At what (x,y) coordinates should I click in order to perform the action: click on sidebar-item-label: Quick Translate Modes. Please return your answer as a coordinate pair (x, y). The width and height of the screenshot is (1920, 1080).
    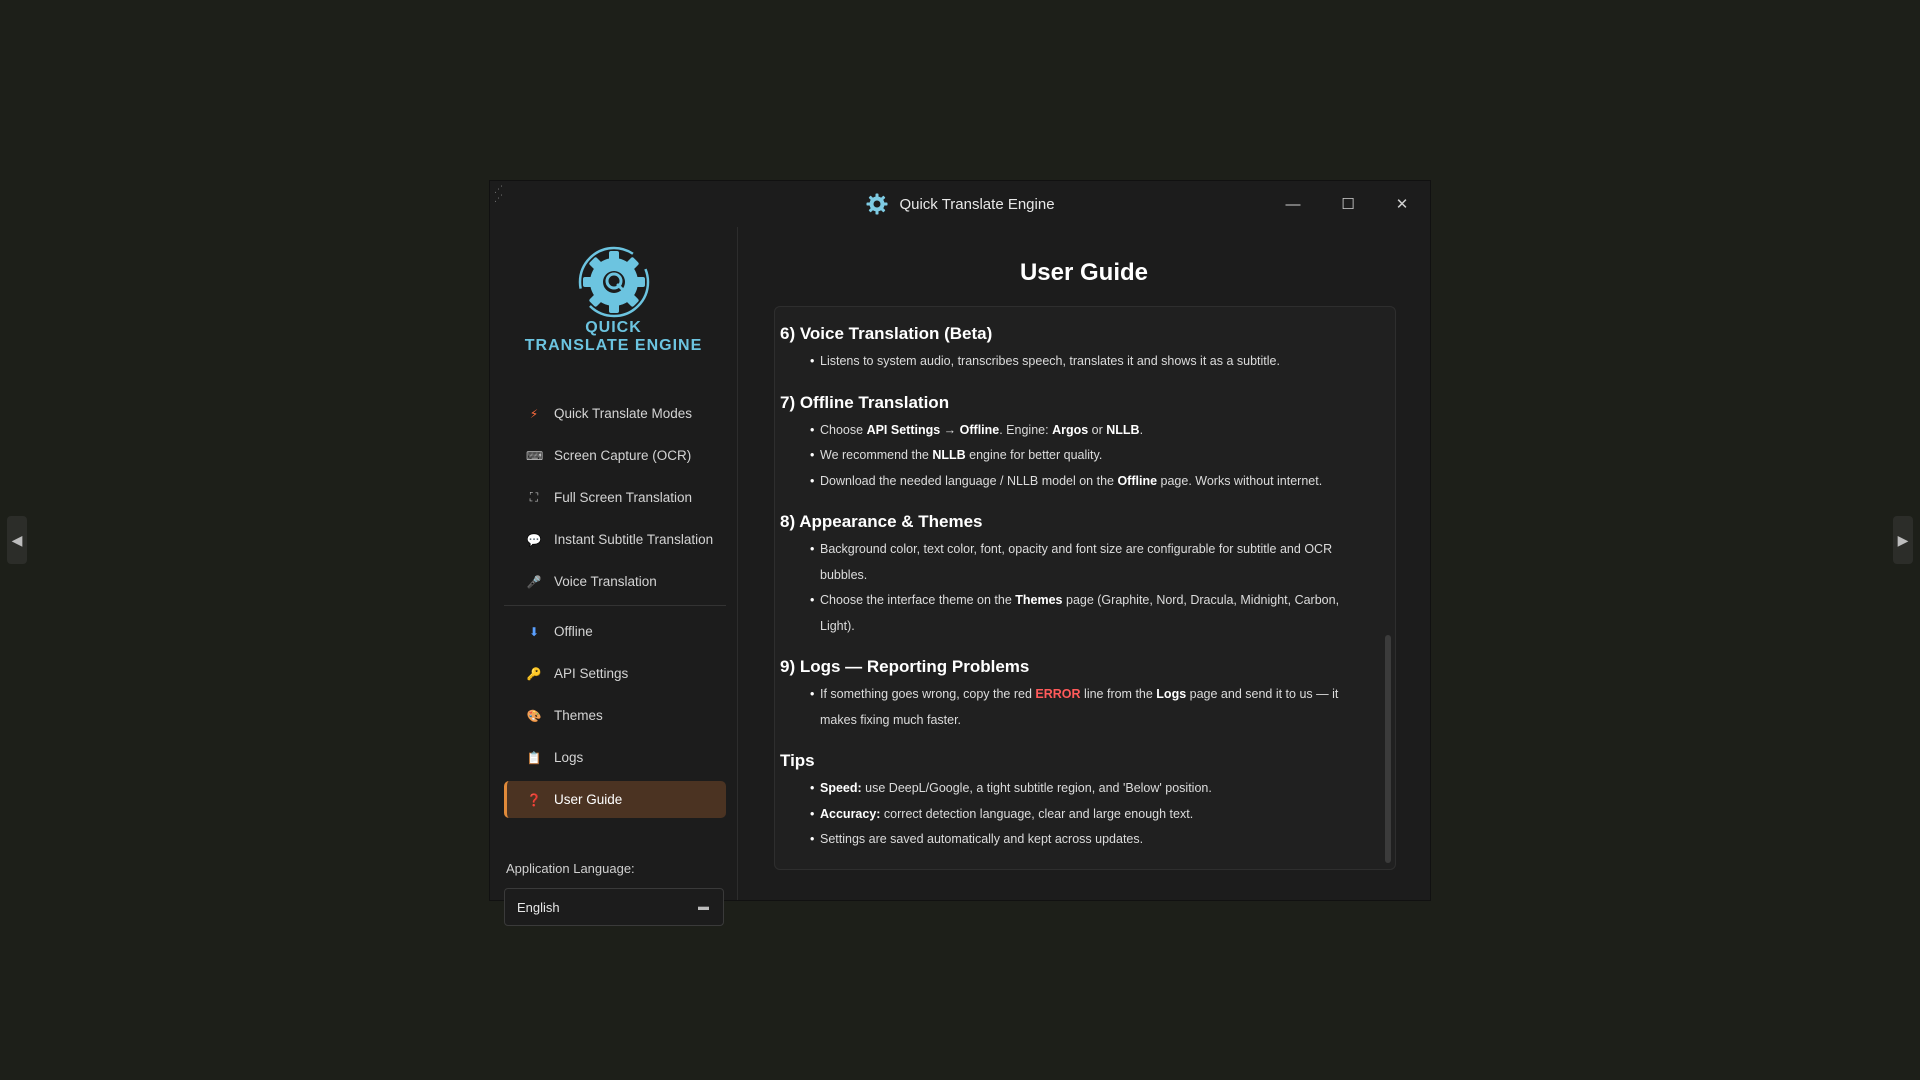
    Looking at the image, I should click on (623, 413).